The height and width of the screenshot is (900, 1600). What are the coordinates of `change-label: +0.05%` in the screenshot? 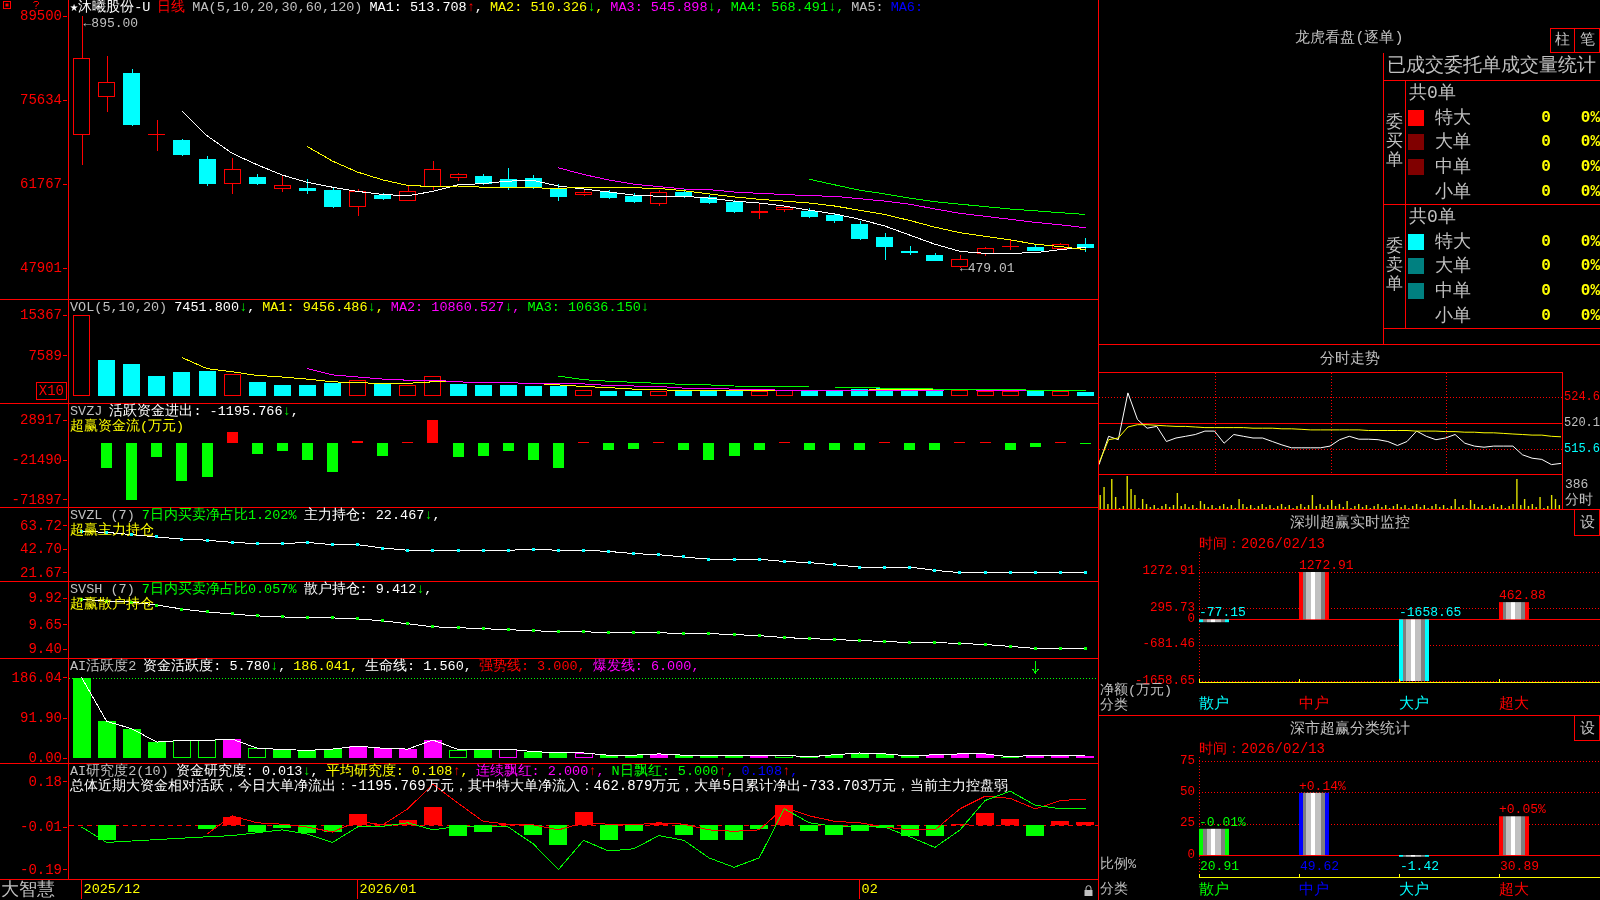 It's located at (1522, 810).